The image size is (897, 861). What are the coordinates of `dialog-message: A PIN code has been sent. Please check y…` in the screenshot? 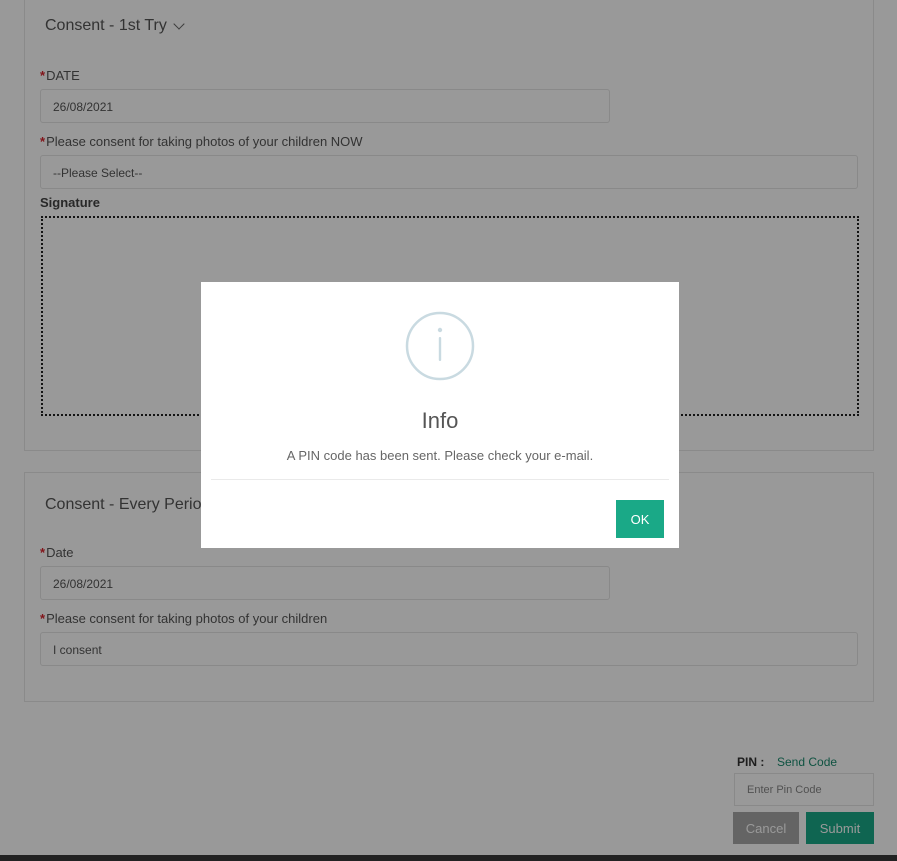 It's located at (440, 455).